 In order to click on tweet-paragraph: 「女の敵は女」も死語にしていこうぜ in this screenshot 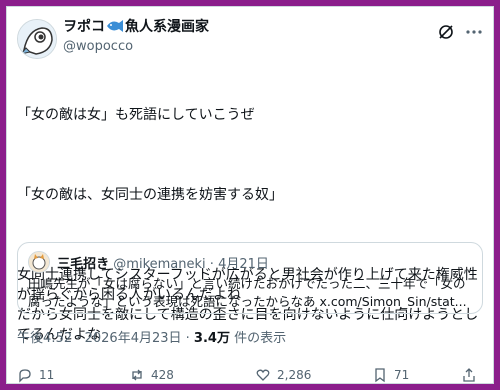, I will do `click(136, 115)`.